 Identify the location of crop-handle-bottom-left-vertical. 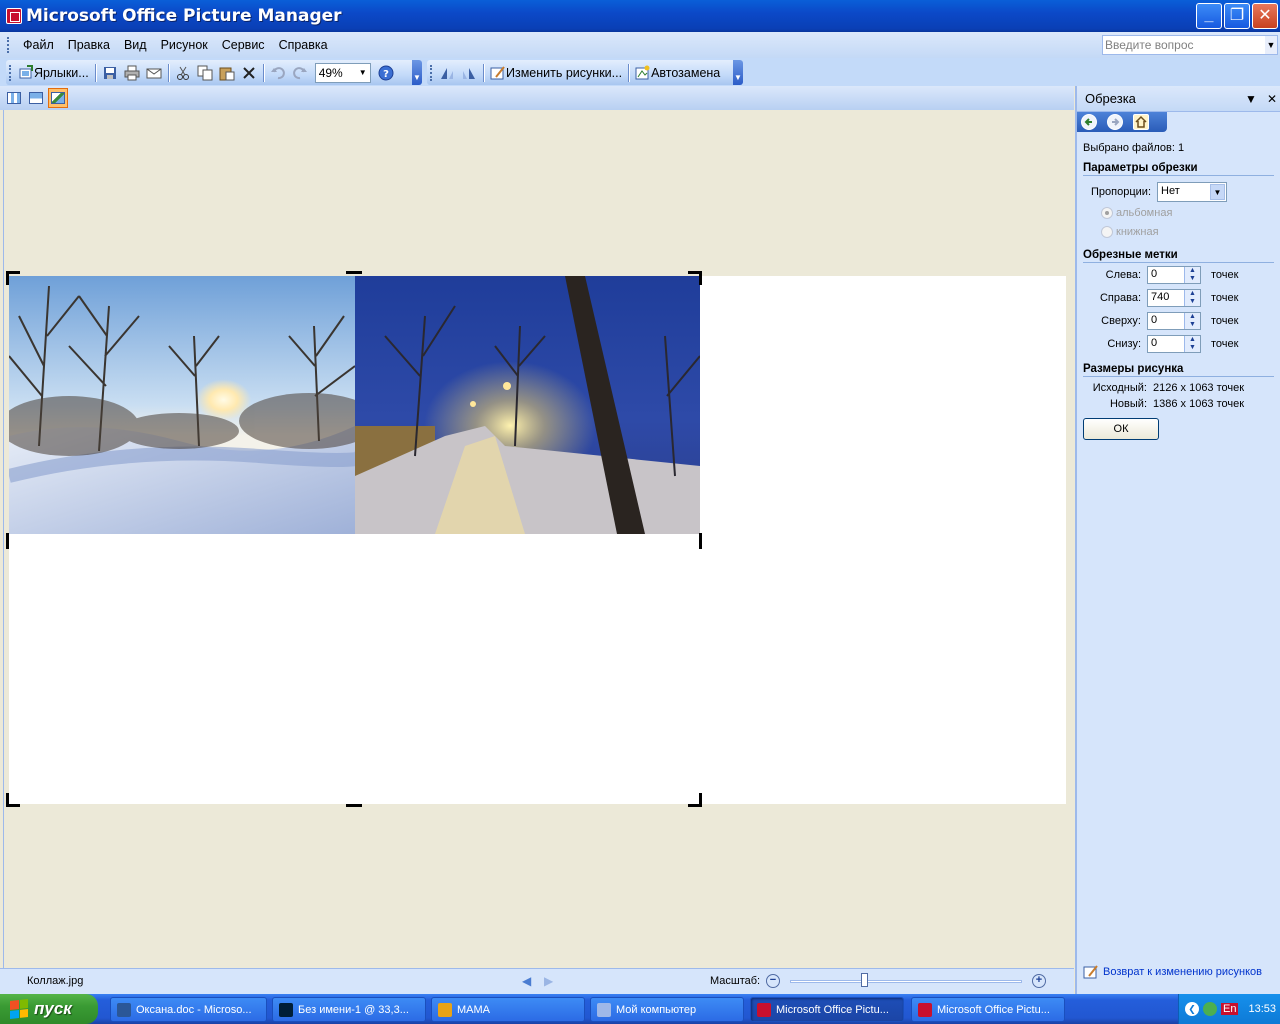
(7, 800).